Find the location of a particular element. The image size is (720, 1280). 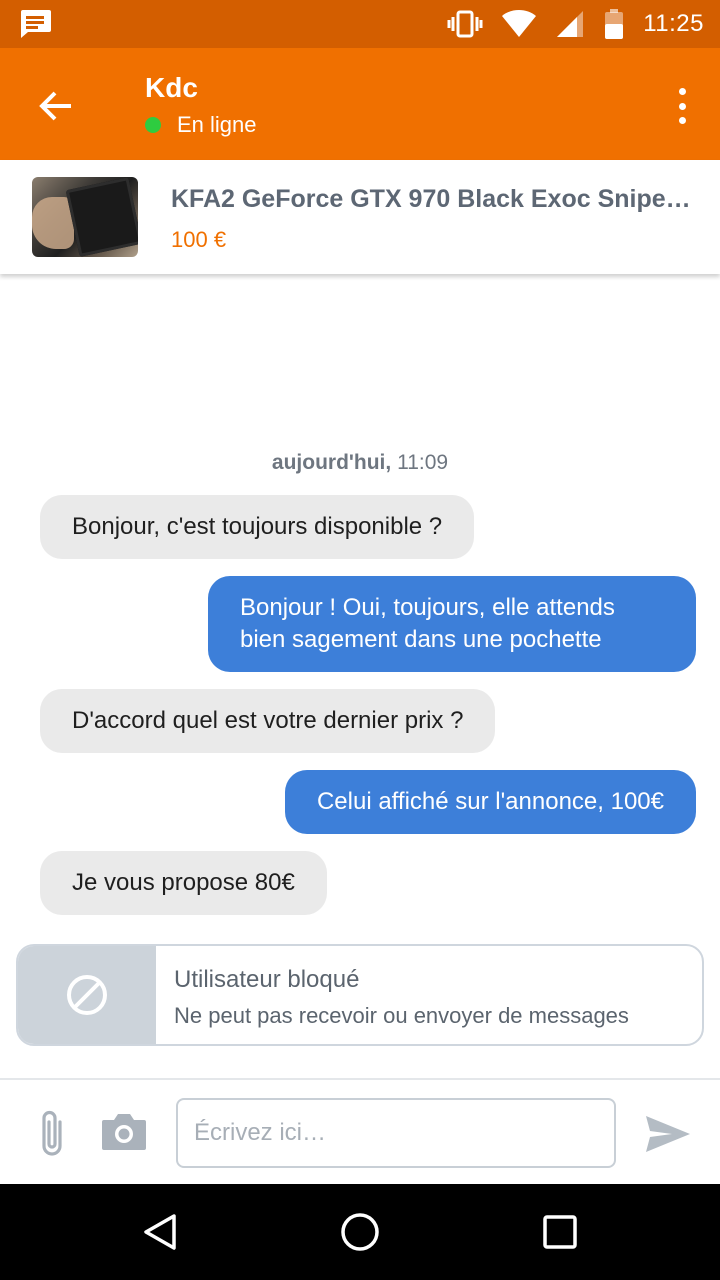

blocked-title: Utilisateur bloqué is located at coordinates (267, 979).